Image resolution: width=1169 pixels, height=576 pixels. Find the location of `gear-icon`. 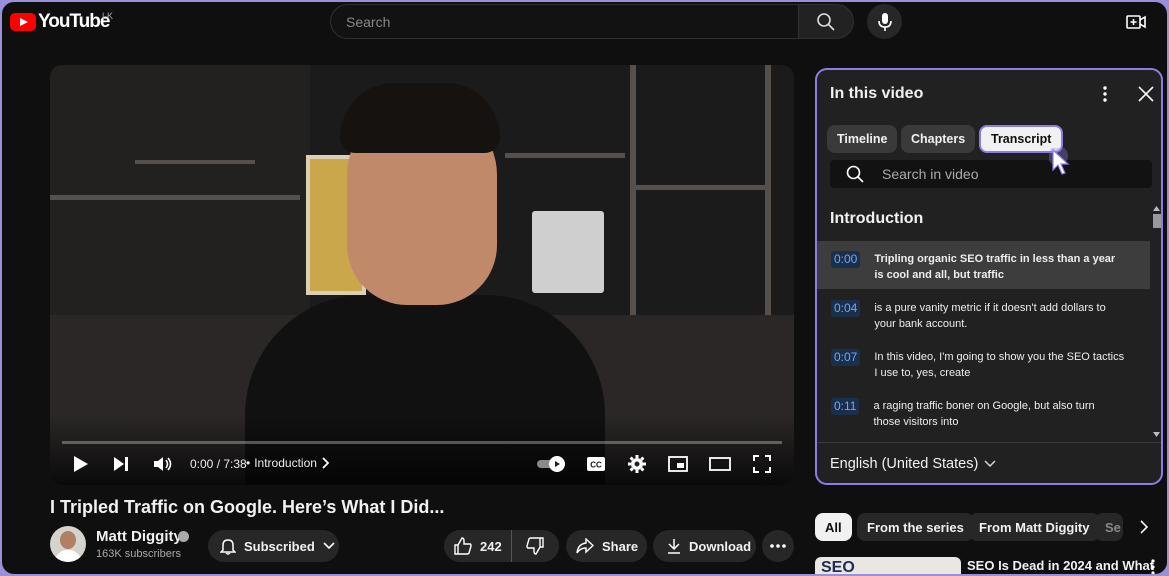

gear-icon is located at coordinates (637, 464).